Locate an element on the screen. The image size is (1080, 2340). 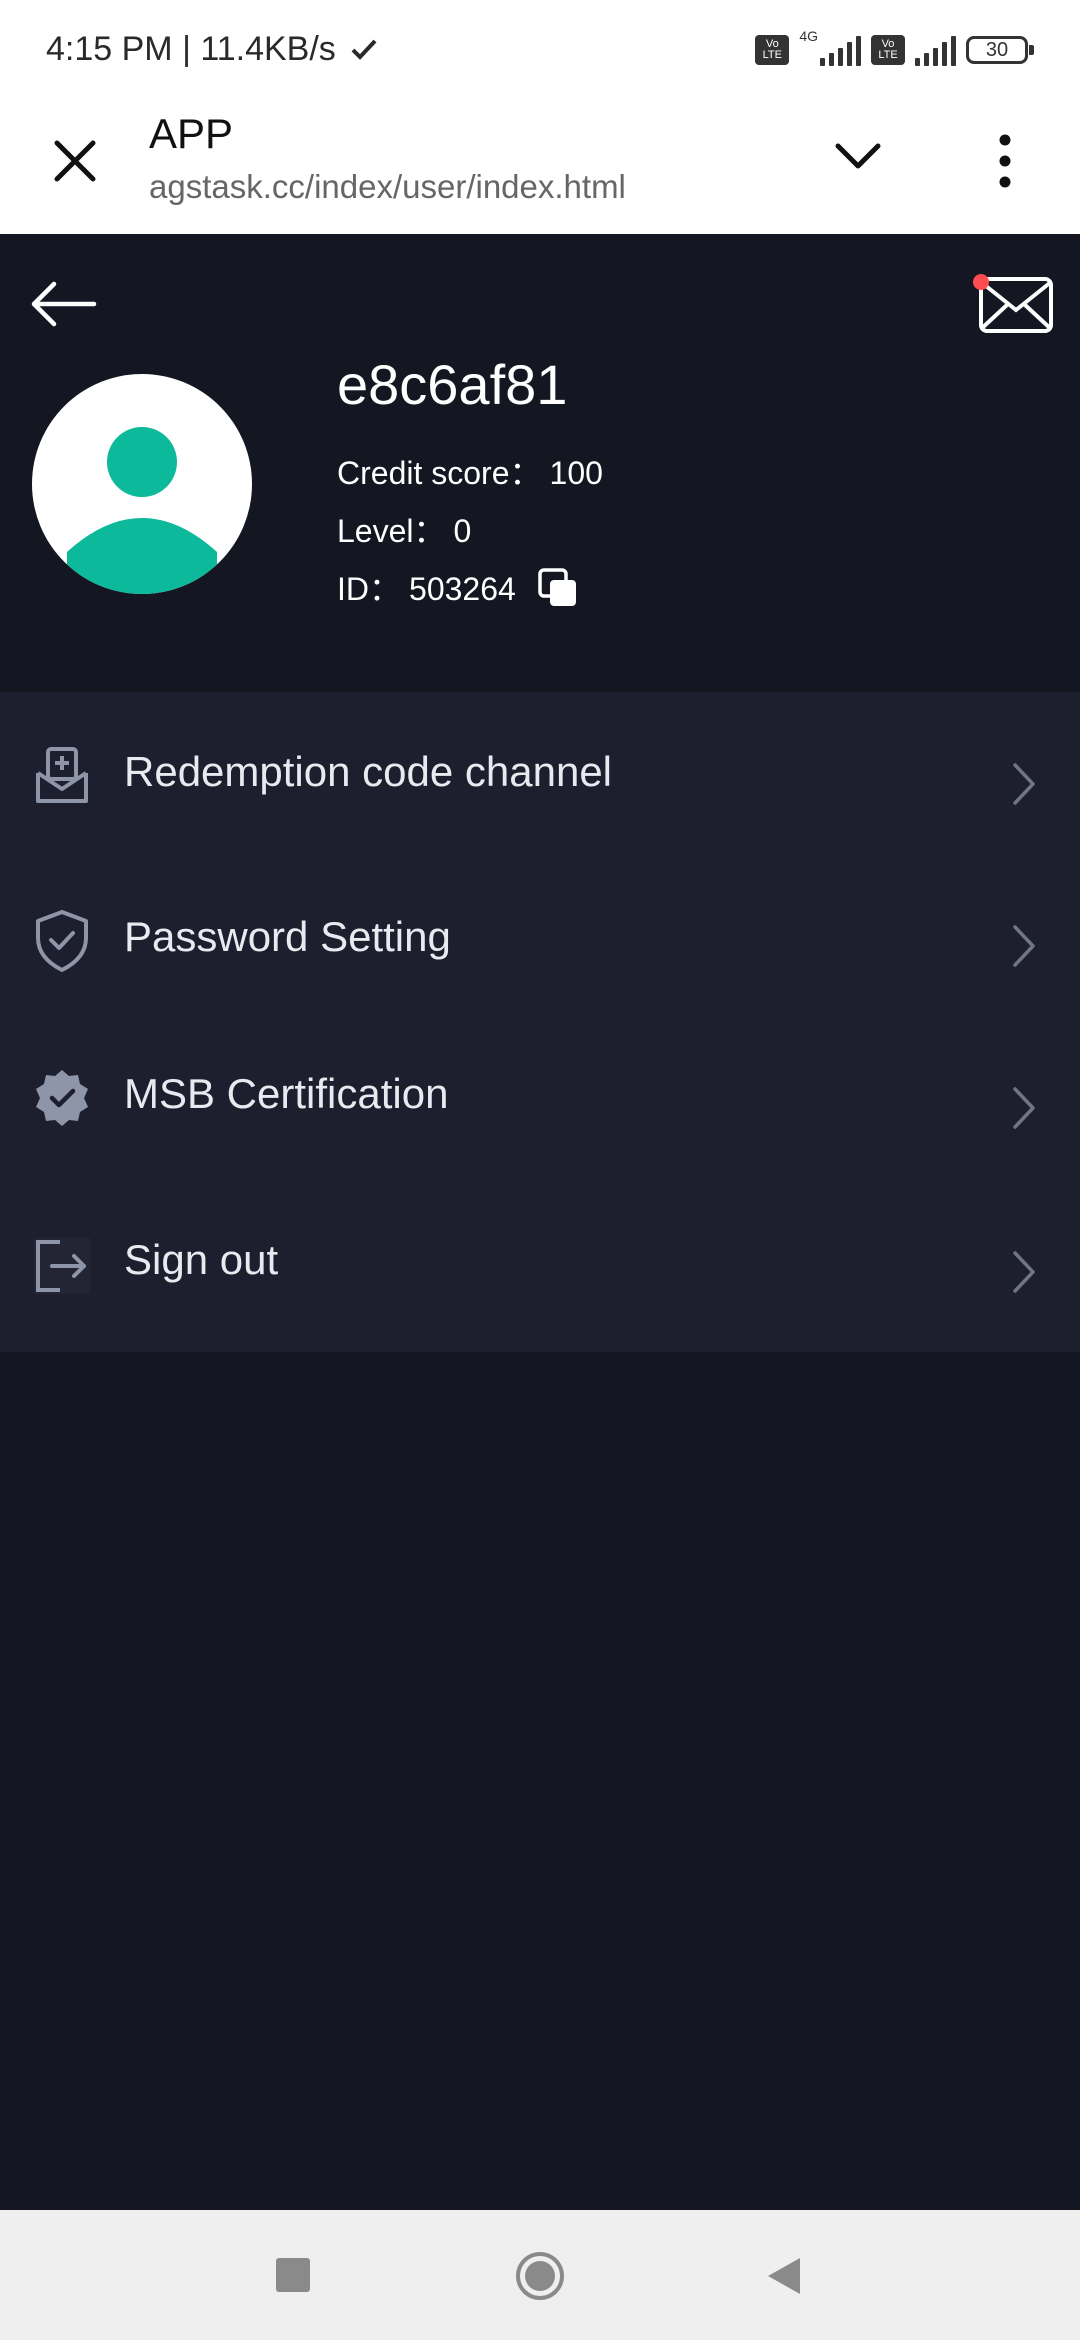
close-icon is located at coordinates (75, 161).